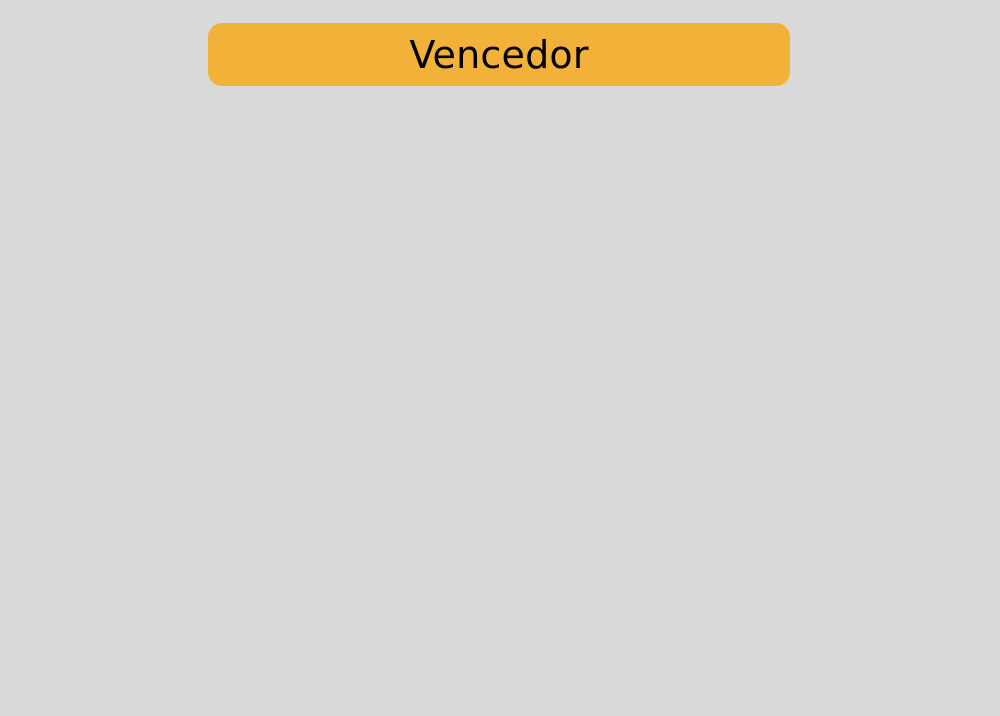 The image size is (1000, 716). I want to click on winner-title: Vencedor, so click(499, 54).